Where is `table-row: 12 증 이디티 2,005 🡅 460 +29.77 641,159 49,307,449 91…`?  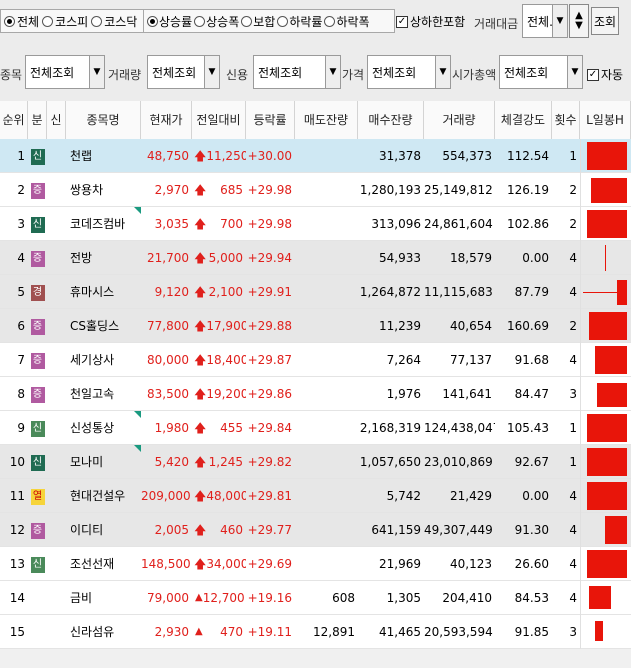
table-row: 12 증 이디티 2,005 🡅 460 +29.77 641,159 49,307,449 91… is located at coordinates (315, 530).